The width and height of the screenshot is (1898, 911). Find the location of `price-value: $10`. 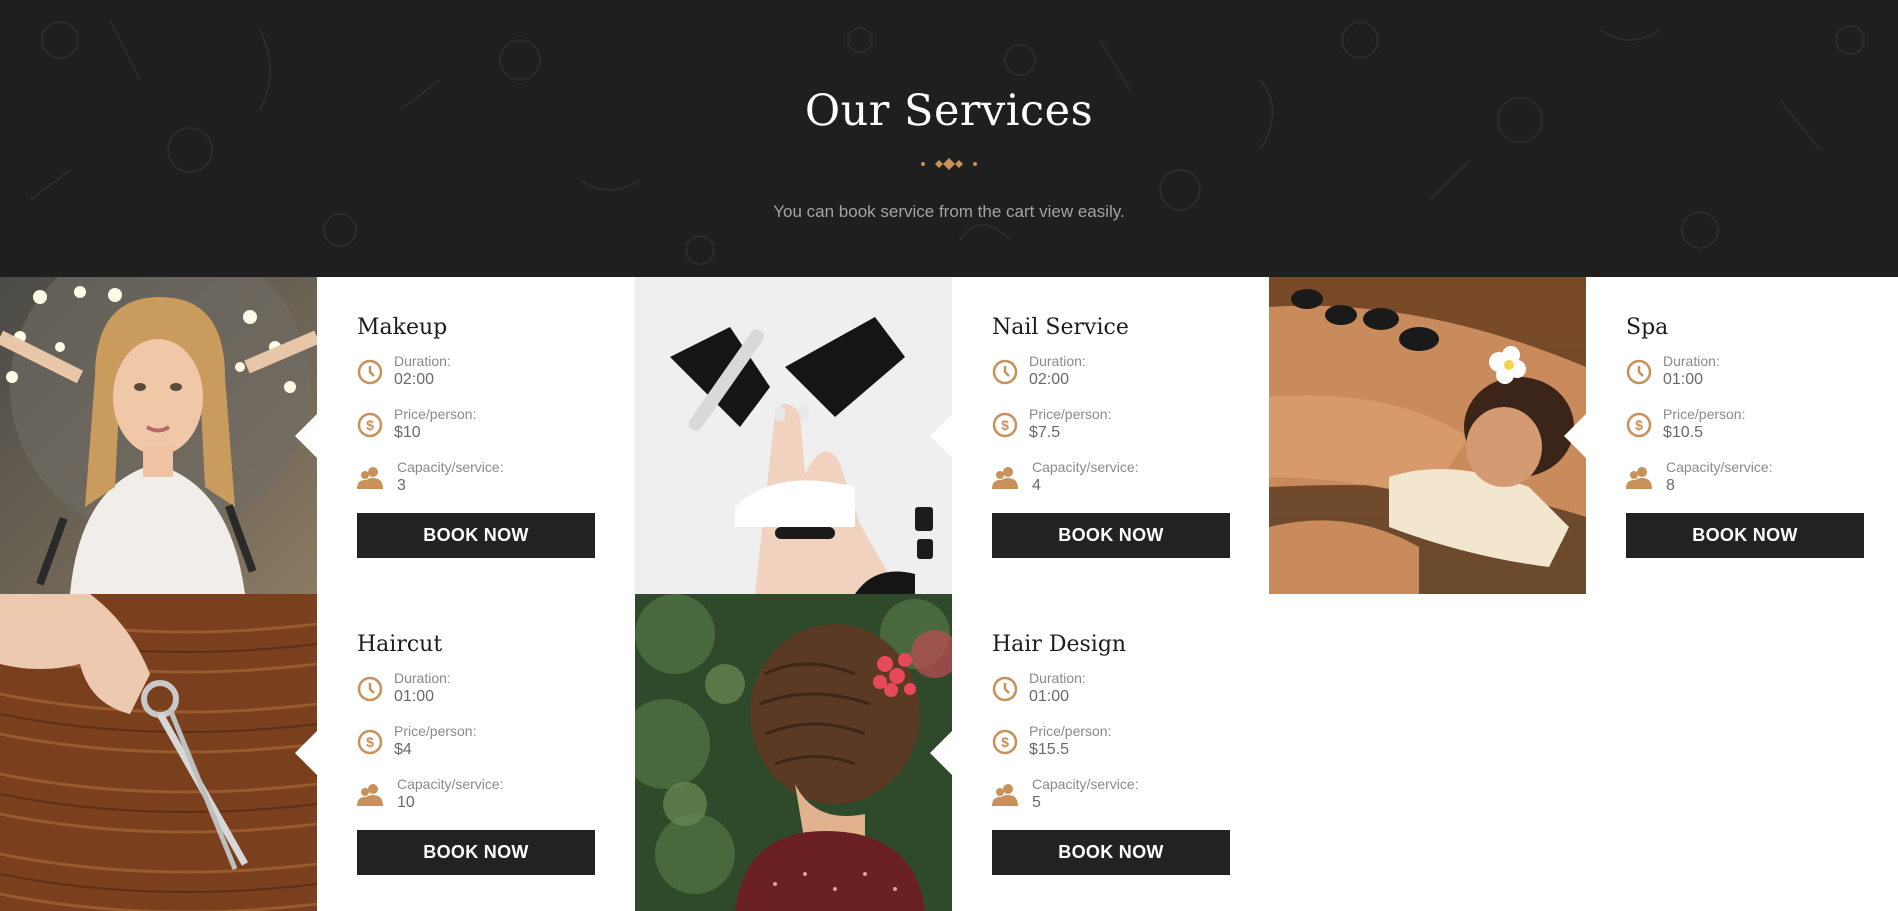

price-value: $10 is located at coordinates (407, 432).